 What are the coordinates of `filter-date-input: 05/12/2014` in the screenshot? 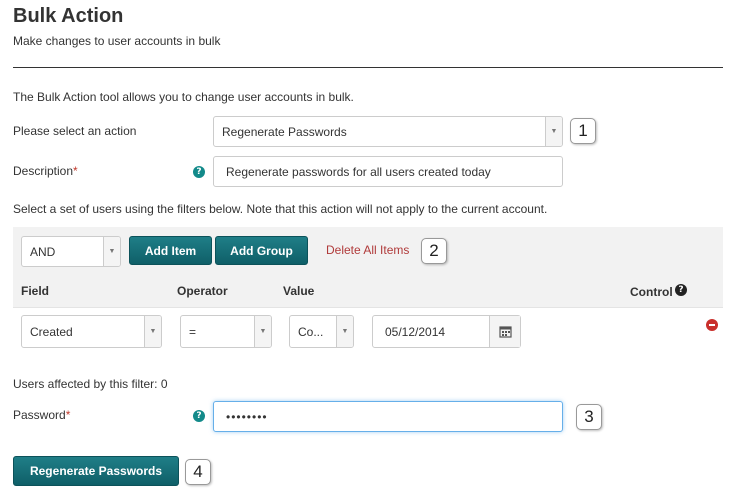 It's located at (446, 331).